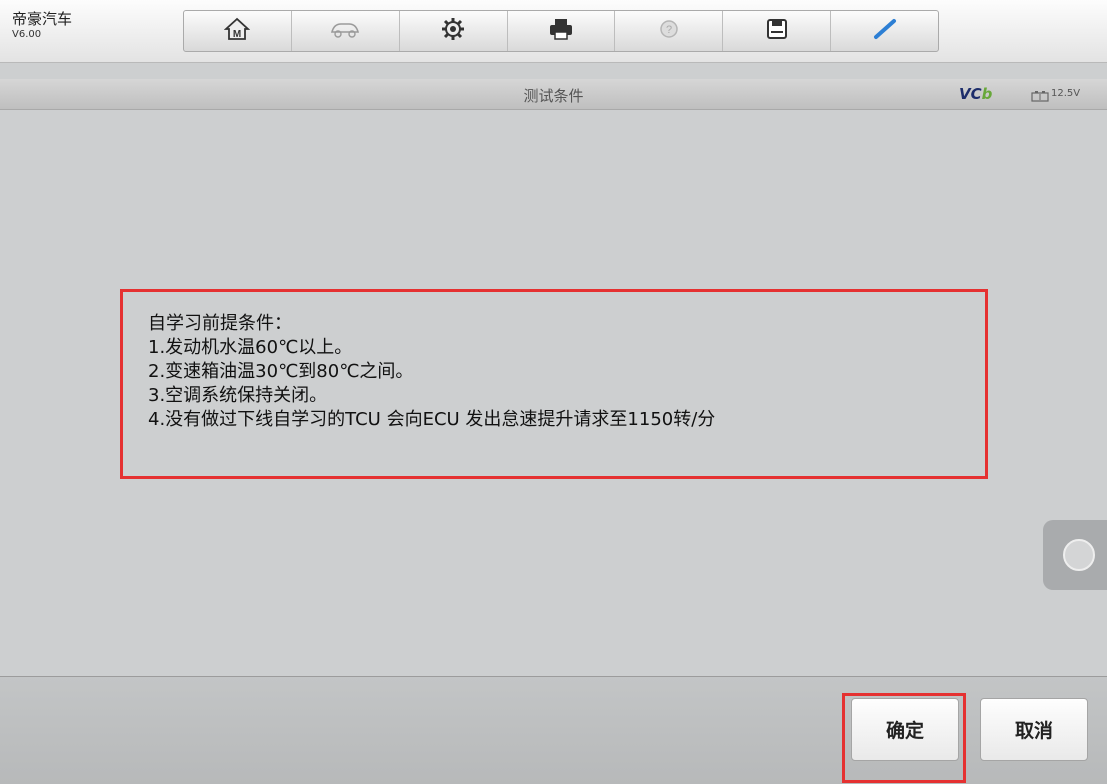 The height and width of the screenshot is (784, 1107). I want to click on top-bar: 帝豪汽车 V6.00 M ?, so click(553, 31).